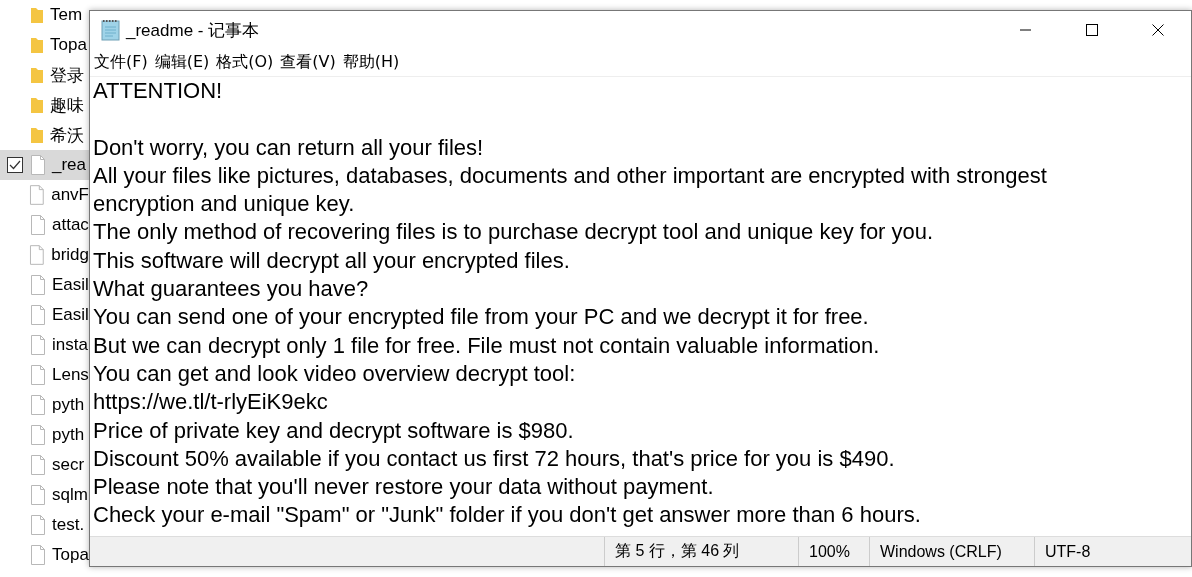 This screenshot has height=577, width=1192. What do you see at coordinates (332, 260) in the screenshot?
I see `text-line: This software will decrypt all your encrypted files.` at bounding box center [332, 260].